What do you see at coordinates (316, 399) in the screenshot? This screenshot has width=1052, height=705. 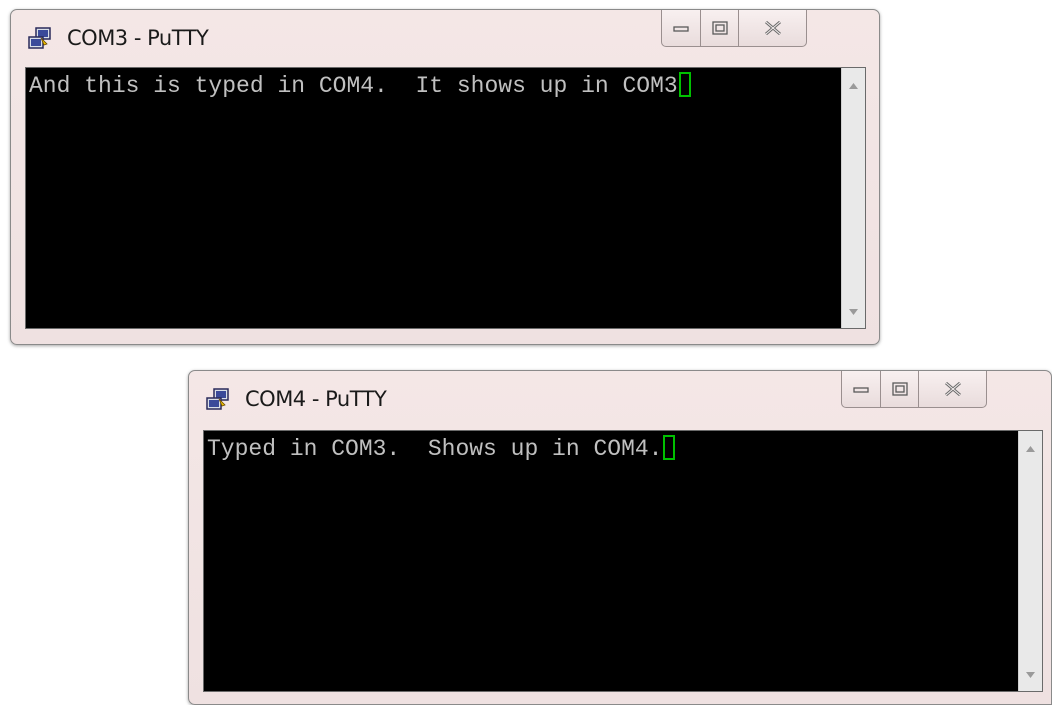 I see `window-title: COM4 - PuTTY` at bounding box center [316, 399].